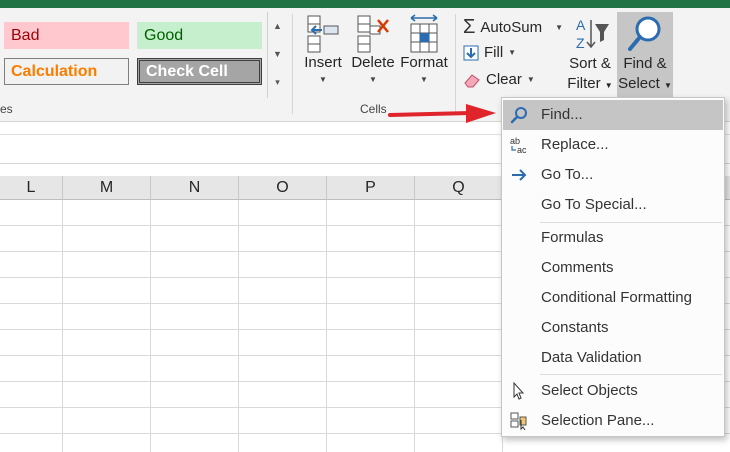  Describe the element at coordinates (373, 79) in the screenshot. I see `delete-dropdown-icon: ▼` at that location.